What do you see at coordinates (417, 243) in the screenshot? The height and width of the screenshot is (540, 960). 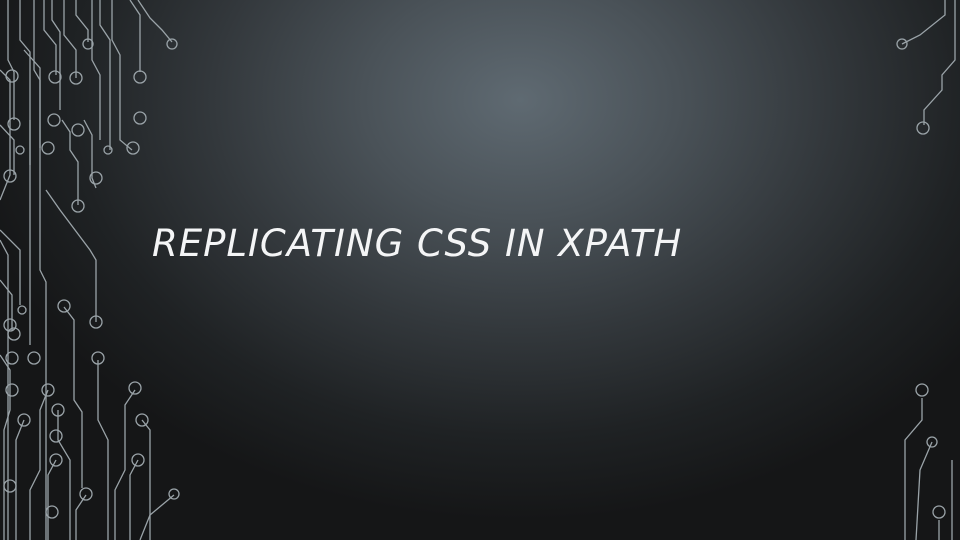 I see `slide-title: REPLICATING CSS IN XPATH` at bounding box center [417, 243].